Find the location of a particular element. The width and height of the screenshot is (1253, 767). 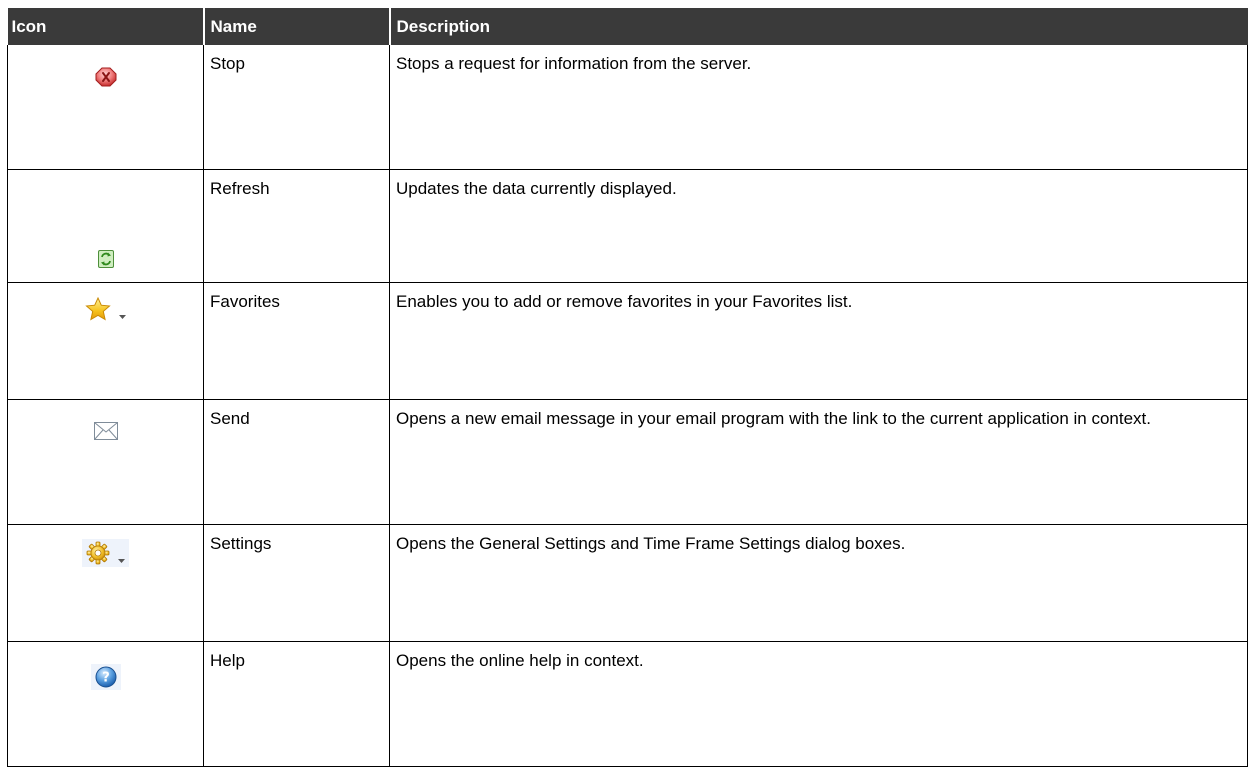

help-icon: ? is located at coordinates (105, 677).